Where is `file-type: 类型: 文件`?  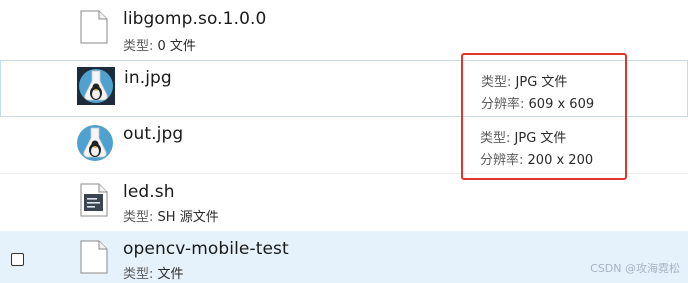
file-type: 类型: 文件 is located at coordinates (153, 272).